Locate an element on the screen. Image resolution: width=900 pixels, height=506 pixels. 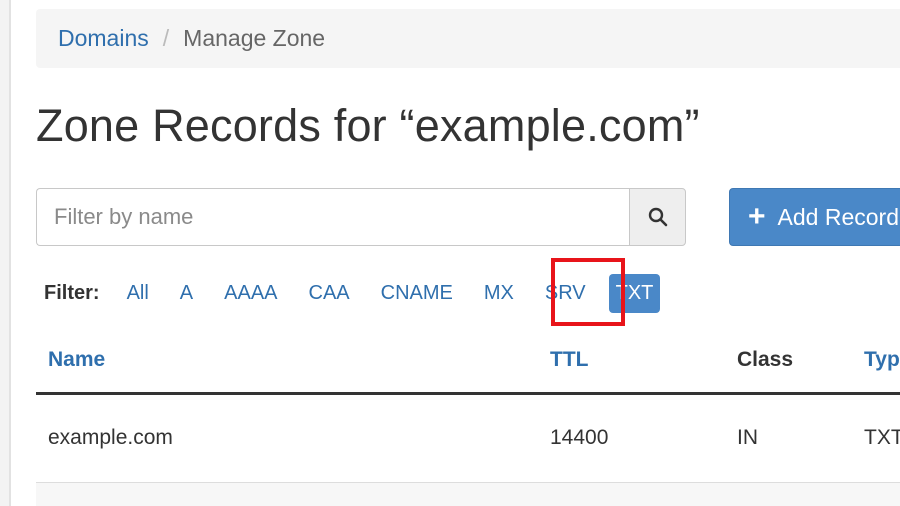
filter-label: Filter: is located at coordinates (72, 292).